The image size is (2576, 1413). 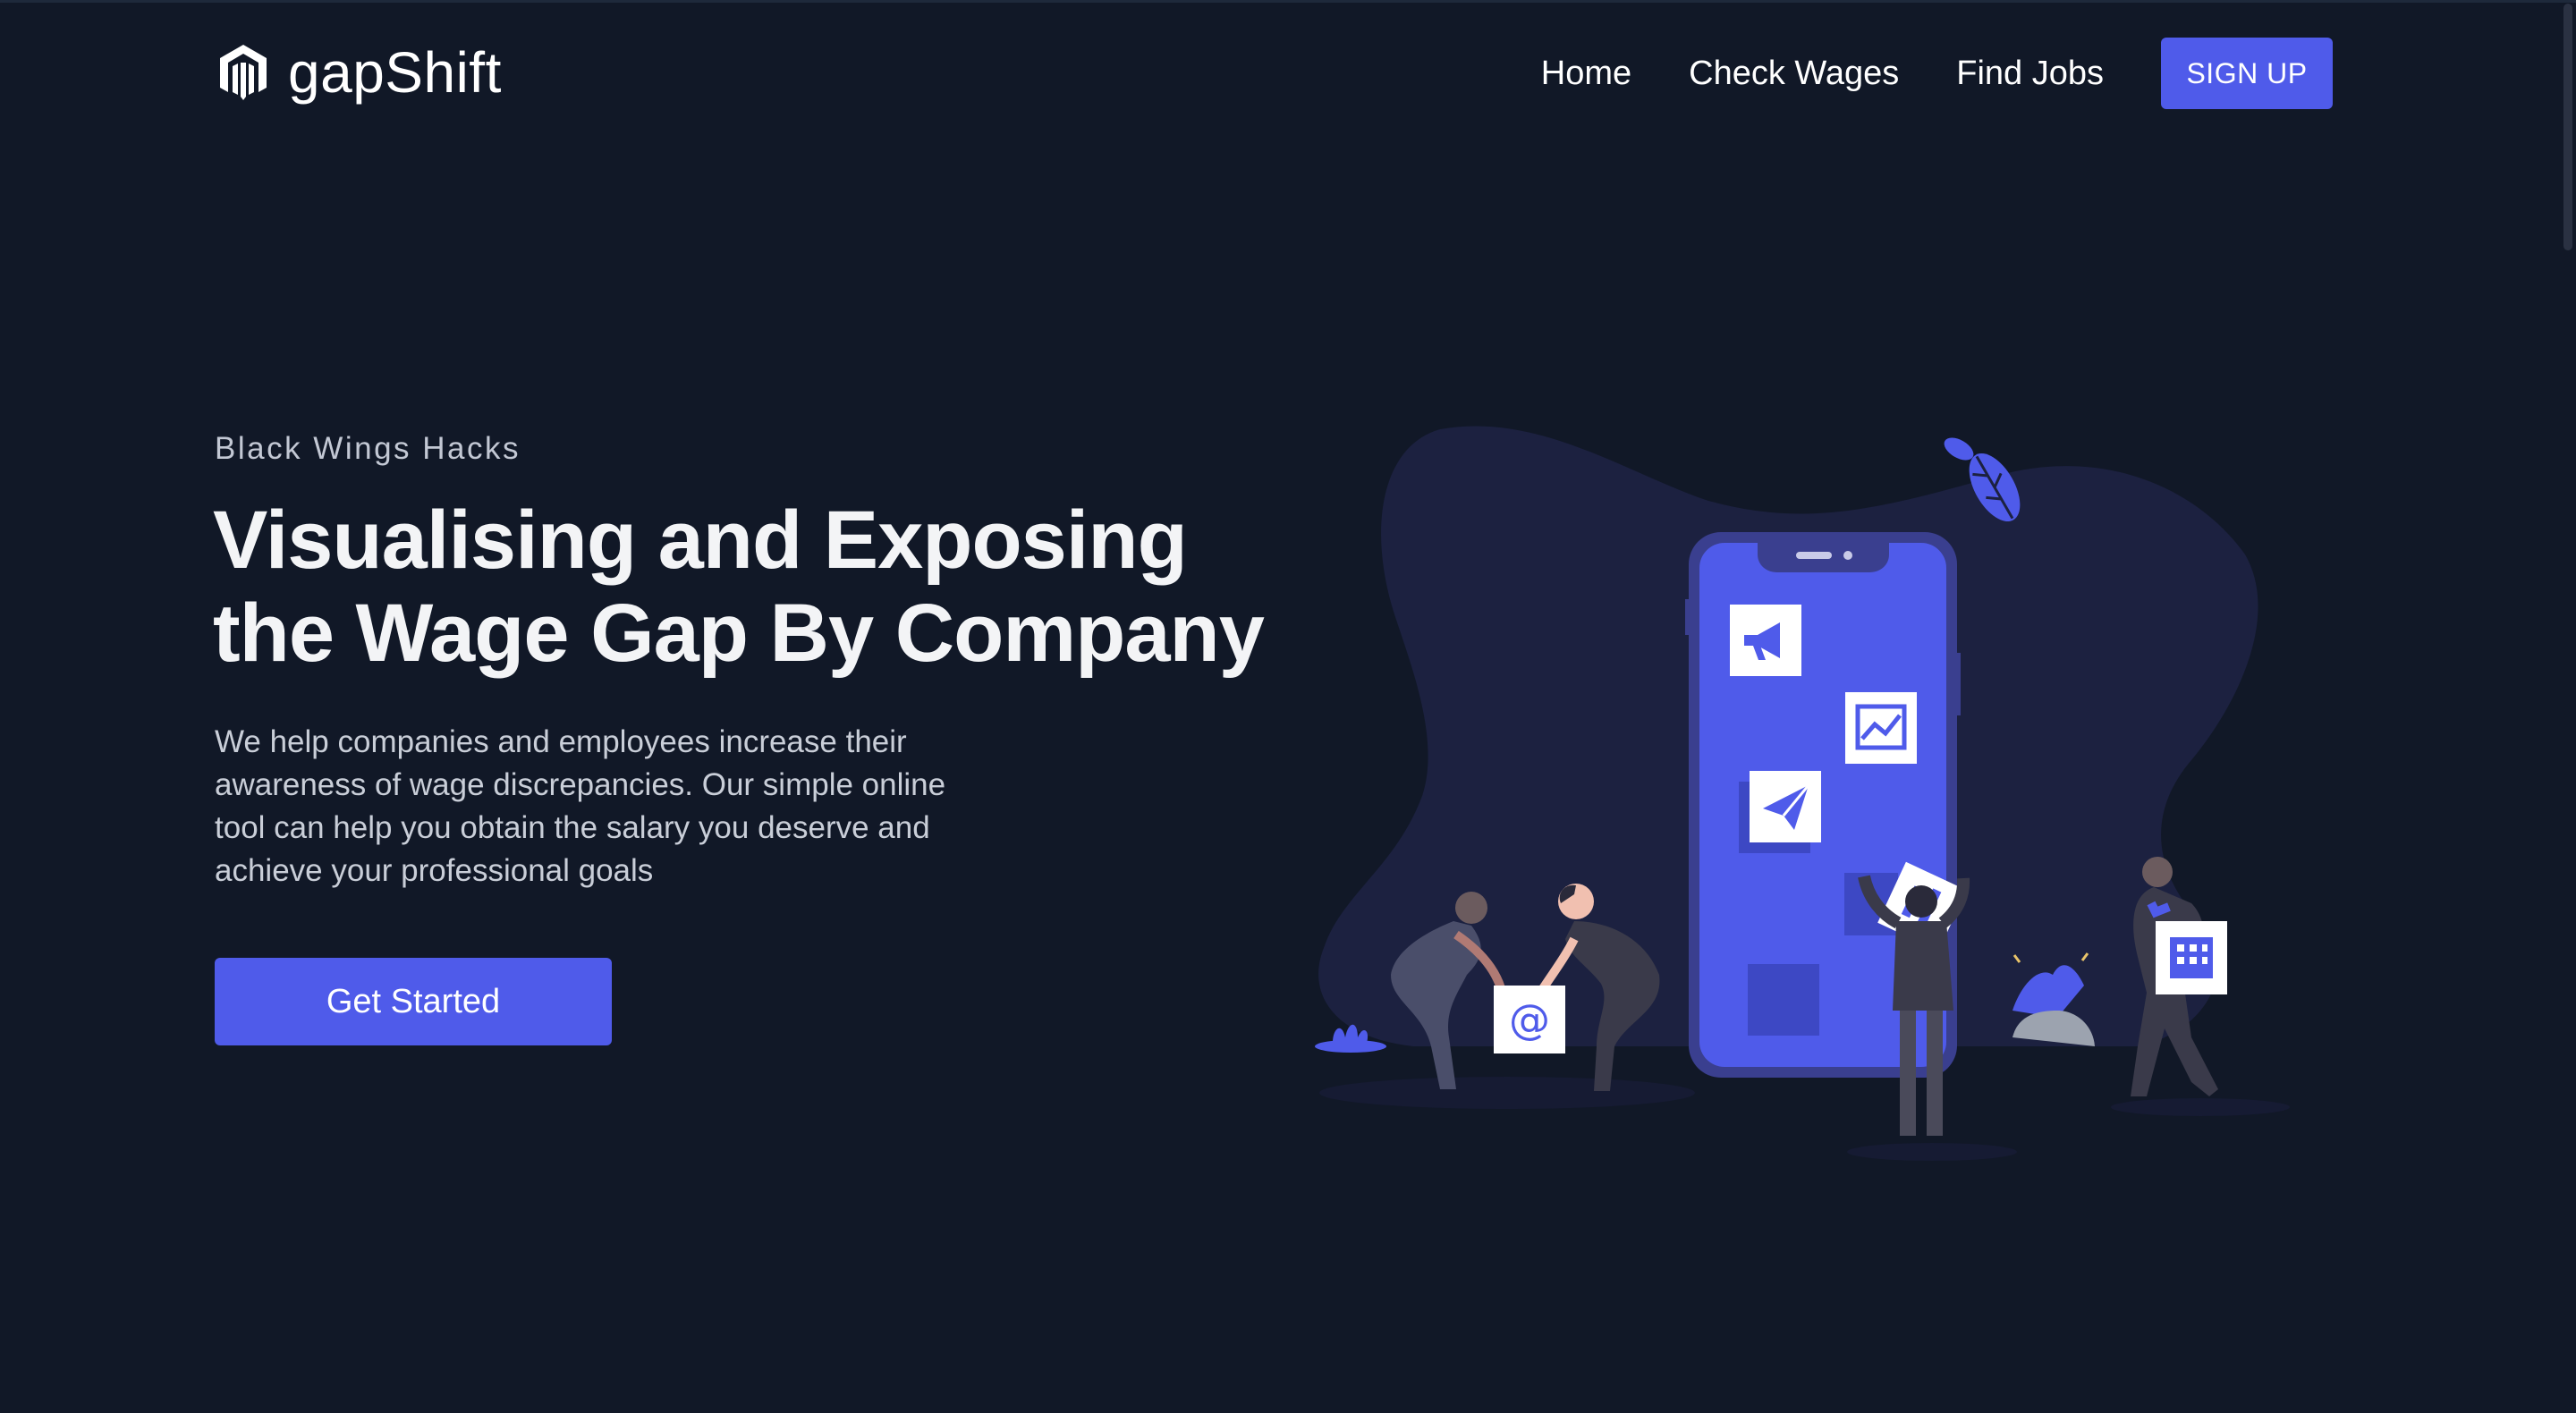 I want to click on brand-name: gapShift, so click(x=395, y=72).